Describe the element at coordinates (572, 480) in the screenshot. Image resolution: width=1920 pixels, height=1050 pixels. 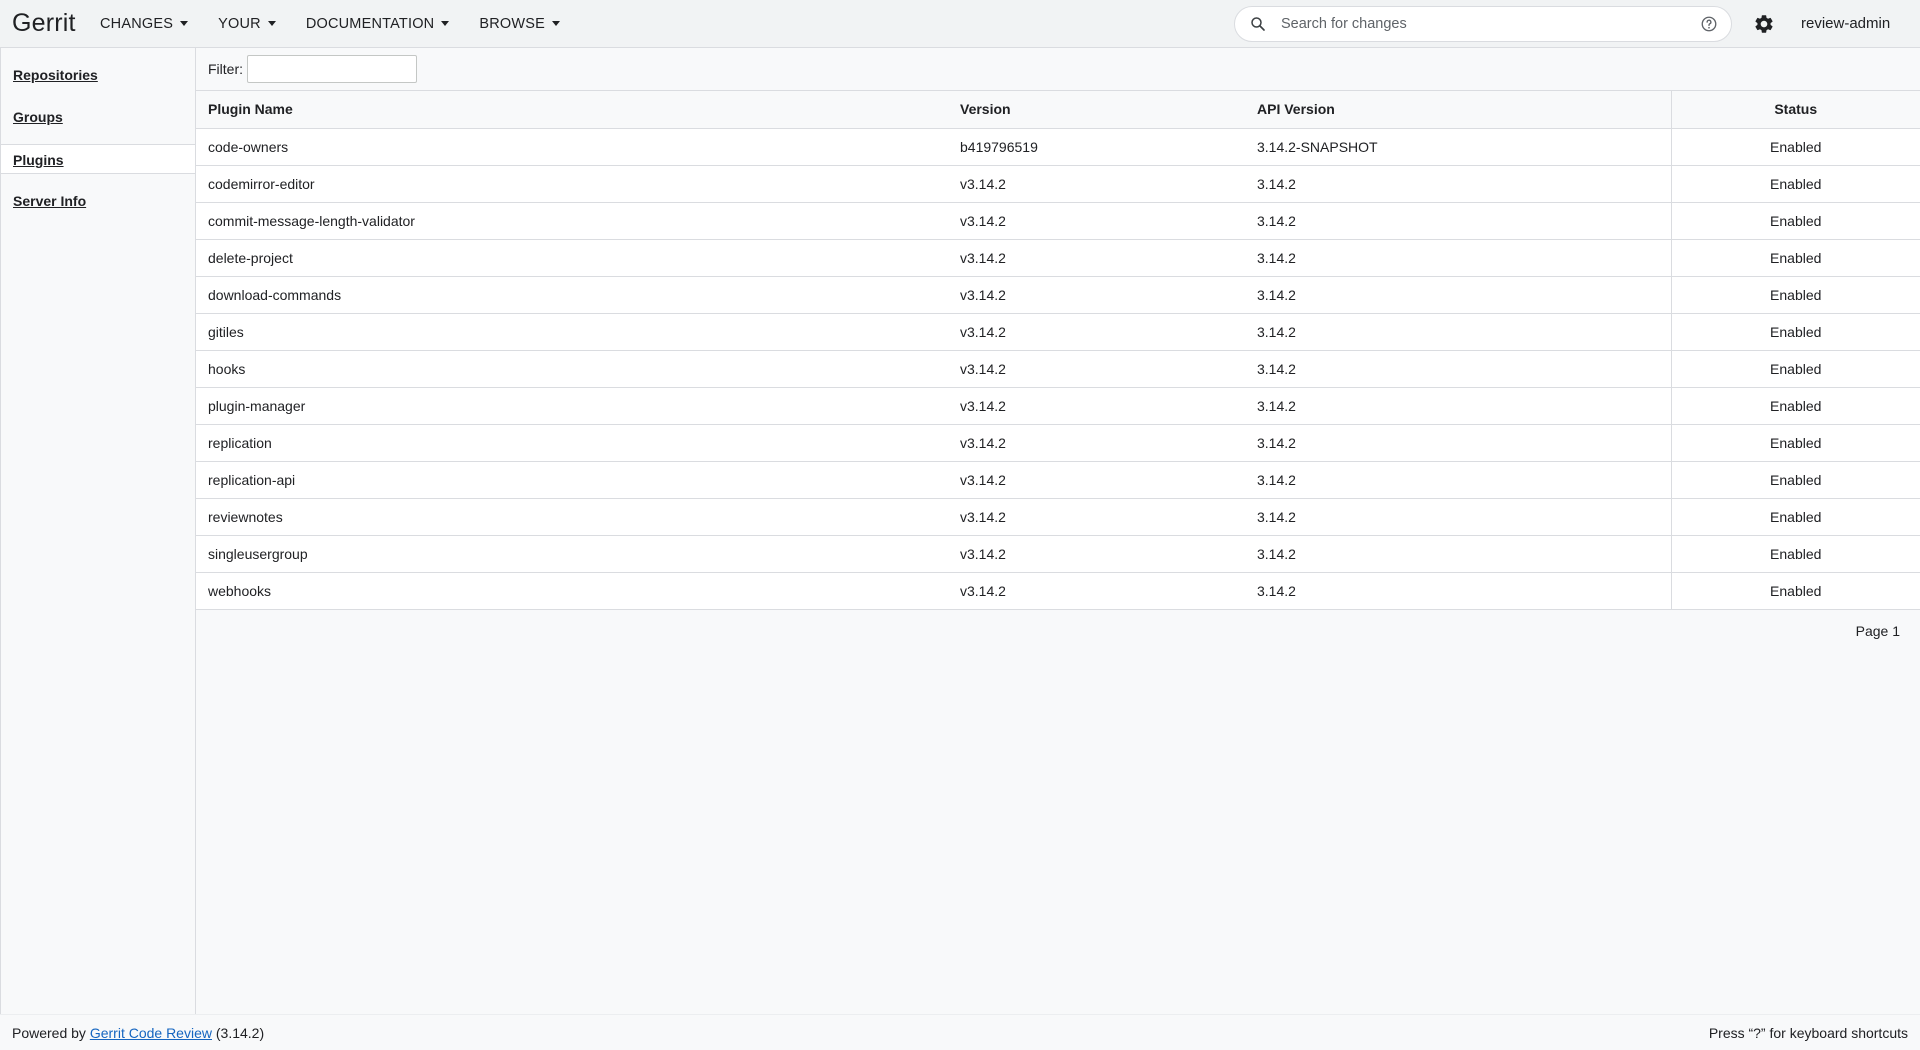
I see `plugin-name-cell: replication-api` at that location.